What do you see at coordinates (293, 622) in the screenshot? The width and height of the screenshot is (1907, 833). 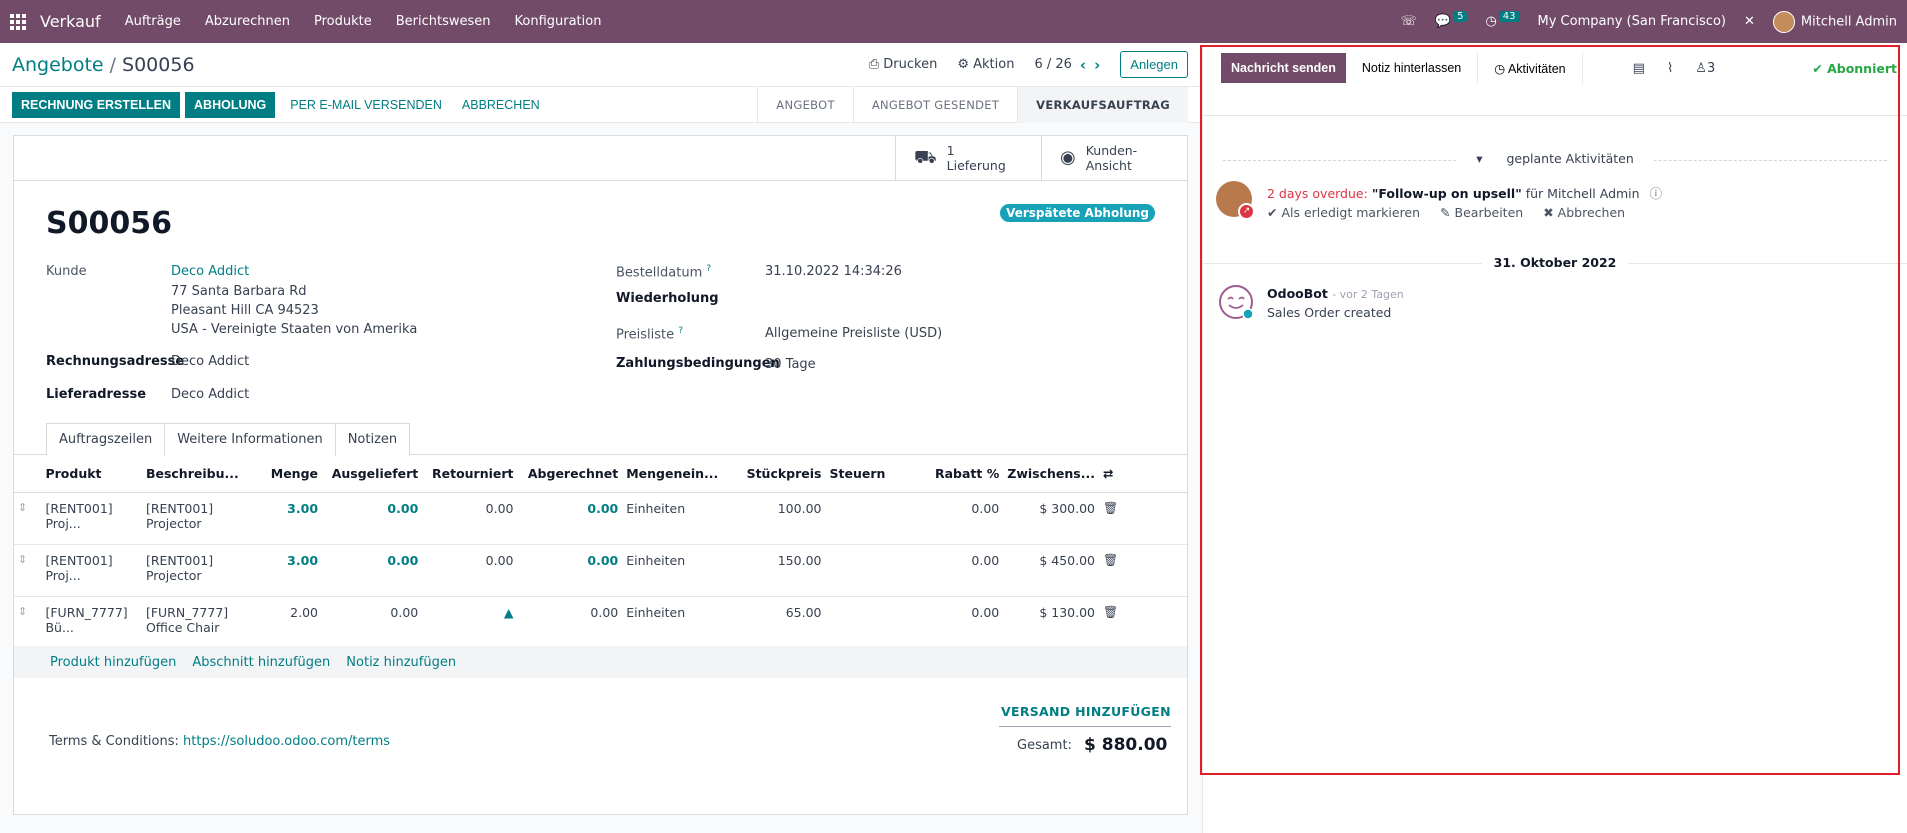 I see `cell-quantity: 2.00` at bounding box center [293, 622].